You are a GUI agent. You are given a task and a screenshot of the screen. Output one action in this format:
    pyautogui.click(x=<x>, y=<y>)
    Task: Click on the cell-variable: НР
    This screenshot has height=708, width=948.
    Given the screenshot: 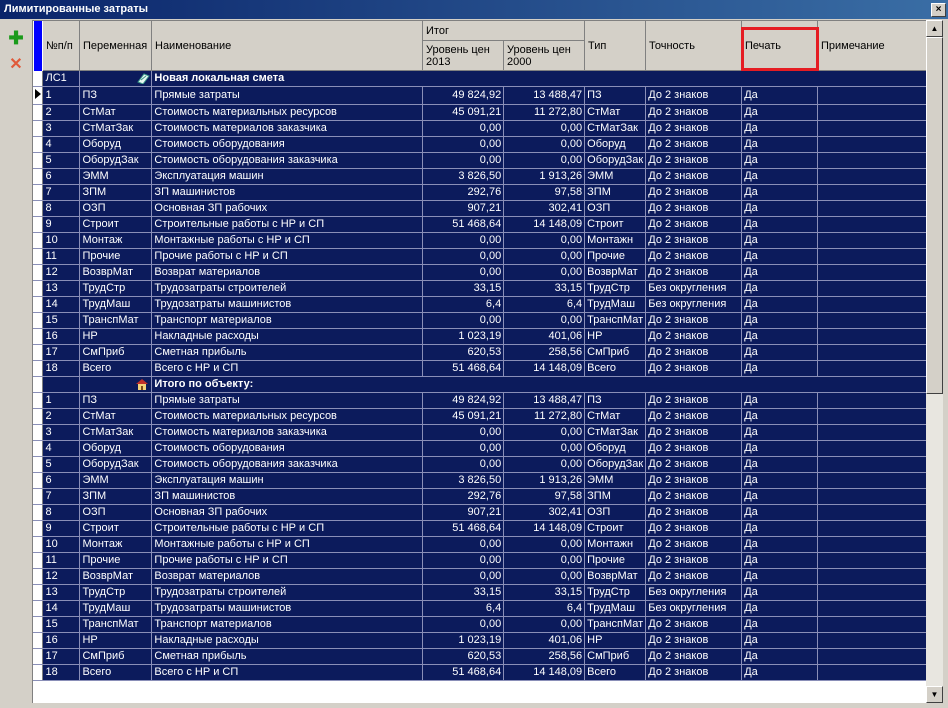 What is the action you would take?
    pyautogui.click(x=116, y=336)
    